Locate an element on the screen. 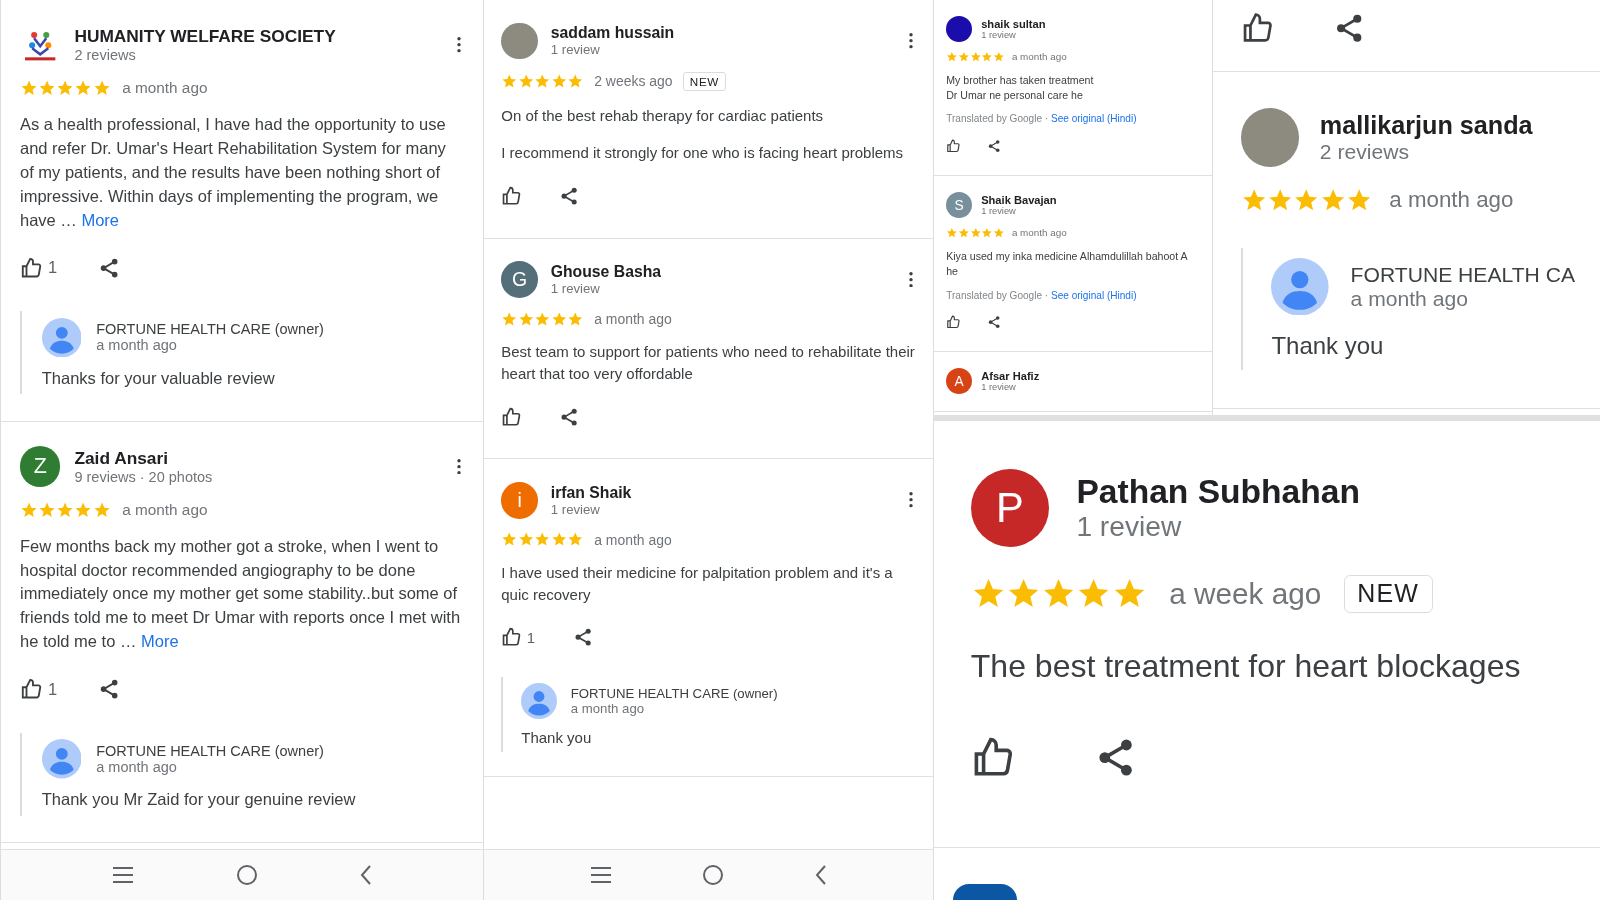 This screenshot has width=1600, height=900. reviewer-name: mallikarjun sanda is located at coordinates (1426, 125).